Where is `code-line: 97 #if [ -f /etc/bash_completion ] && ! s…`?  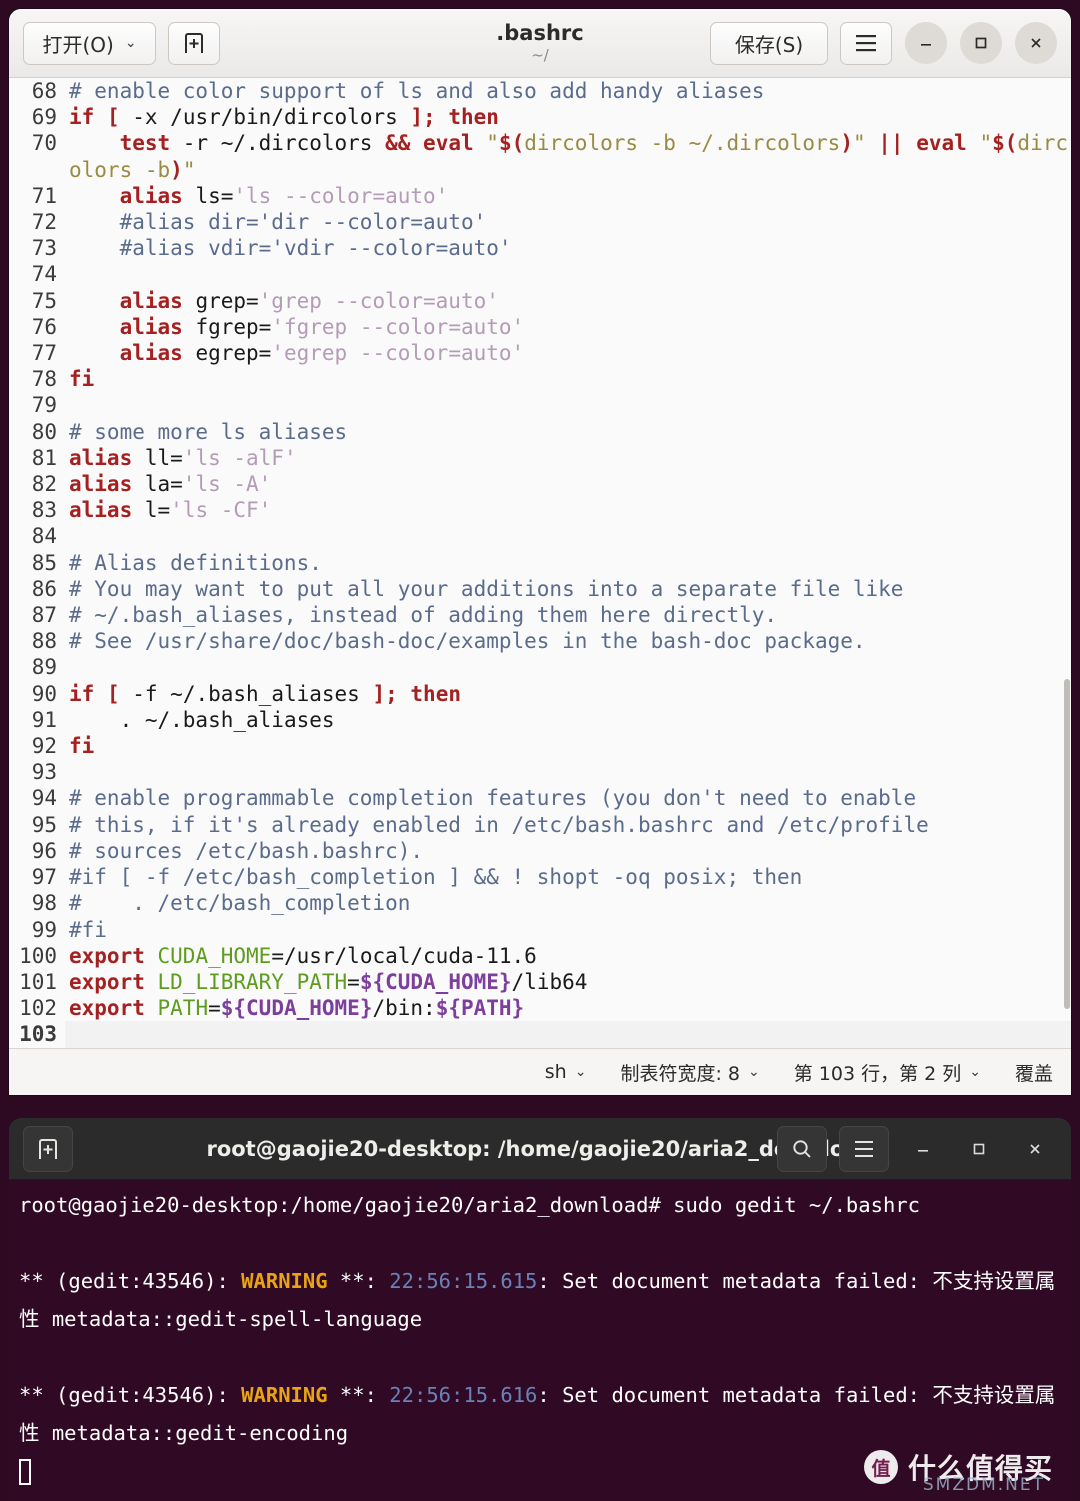 code-line: 97 #if [ -f /etc/bash_completion ] && ! s… is located at coordinates (540, 877).